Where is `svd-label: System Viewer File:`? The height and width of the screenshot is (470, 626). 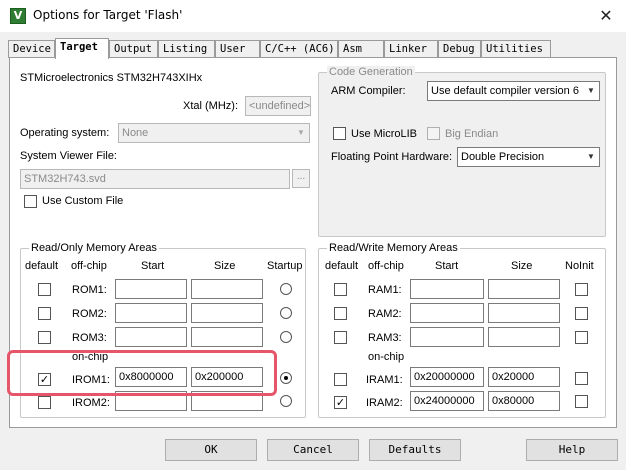
svd-label: System Viewer File: is located at coordinates (68, 156).